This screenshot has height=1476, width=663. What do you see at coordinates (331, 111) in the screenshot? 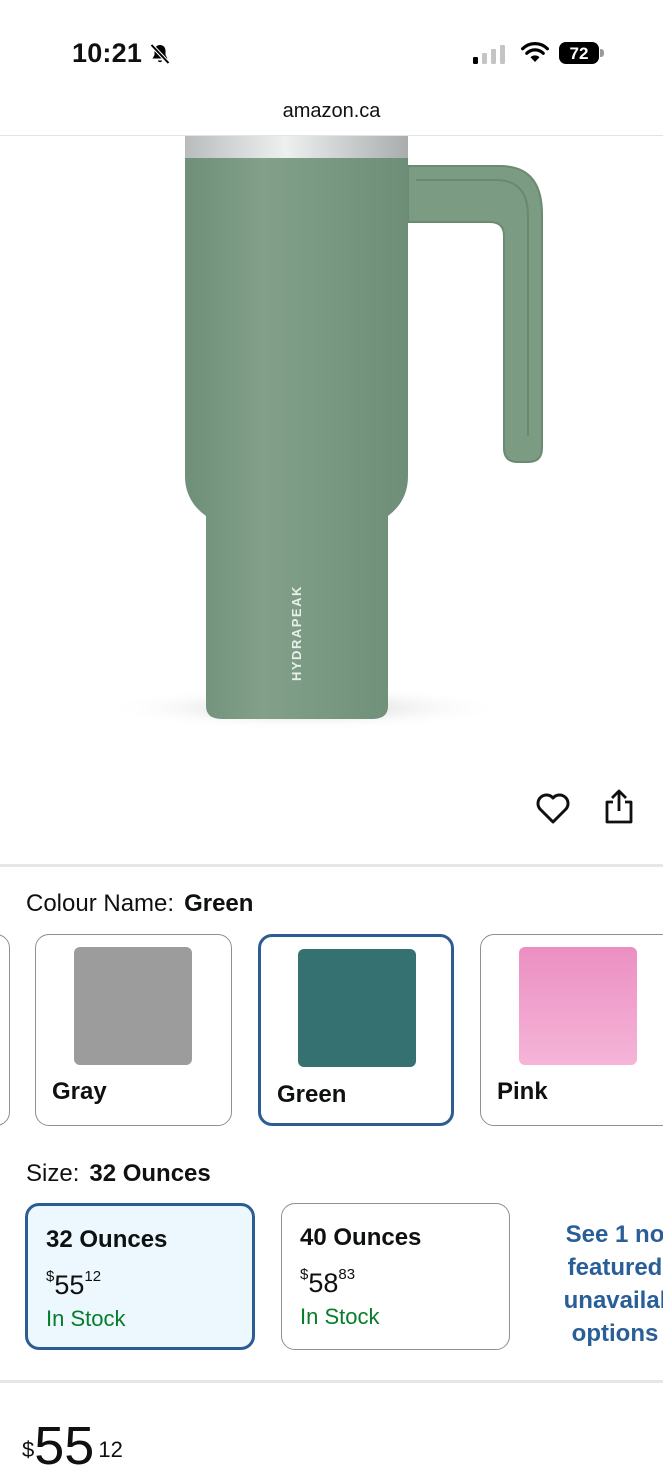
I see `address-bar-url: amazon.ca` at bounding box center [331, 111].